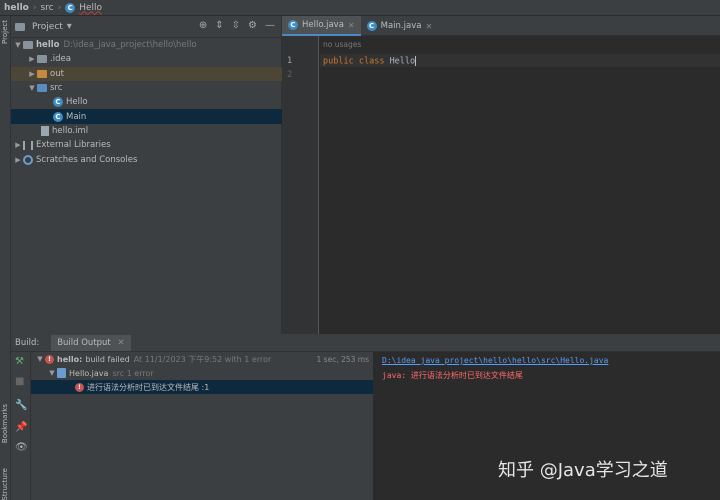  What do you see at coordinates (146, 116) in the screenshot?
I see `tree-item-main: C Main` at bounding box center [146, 116].